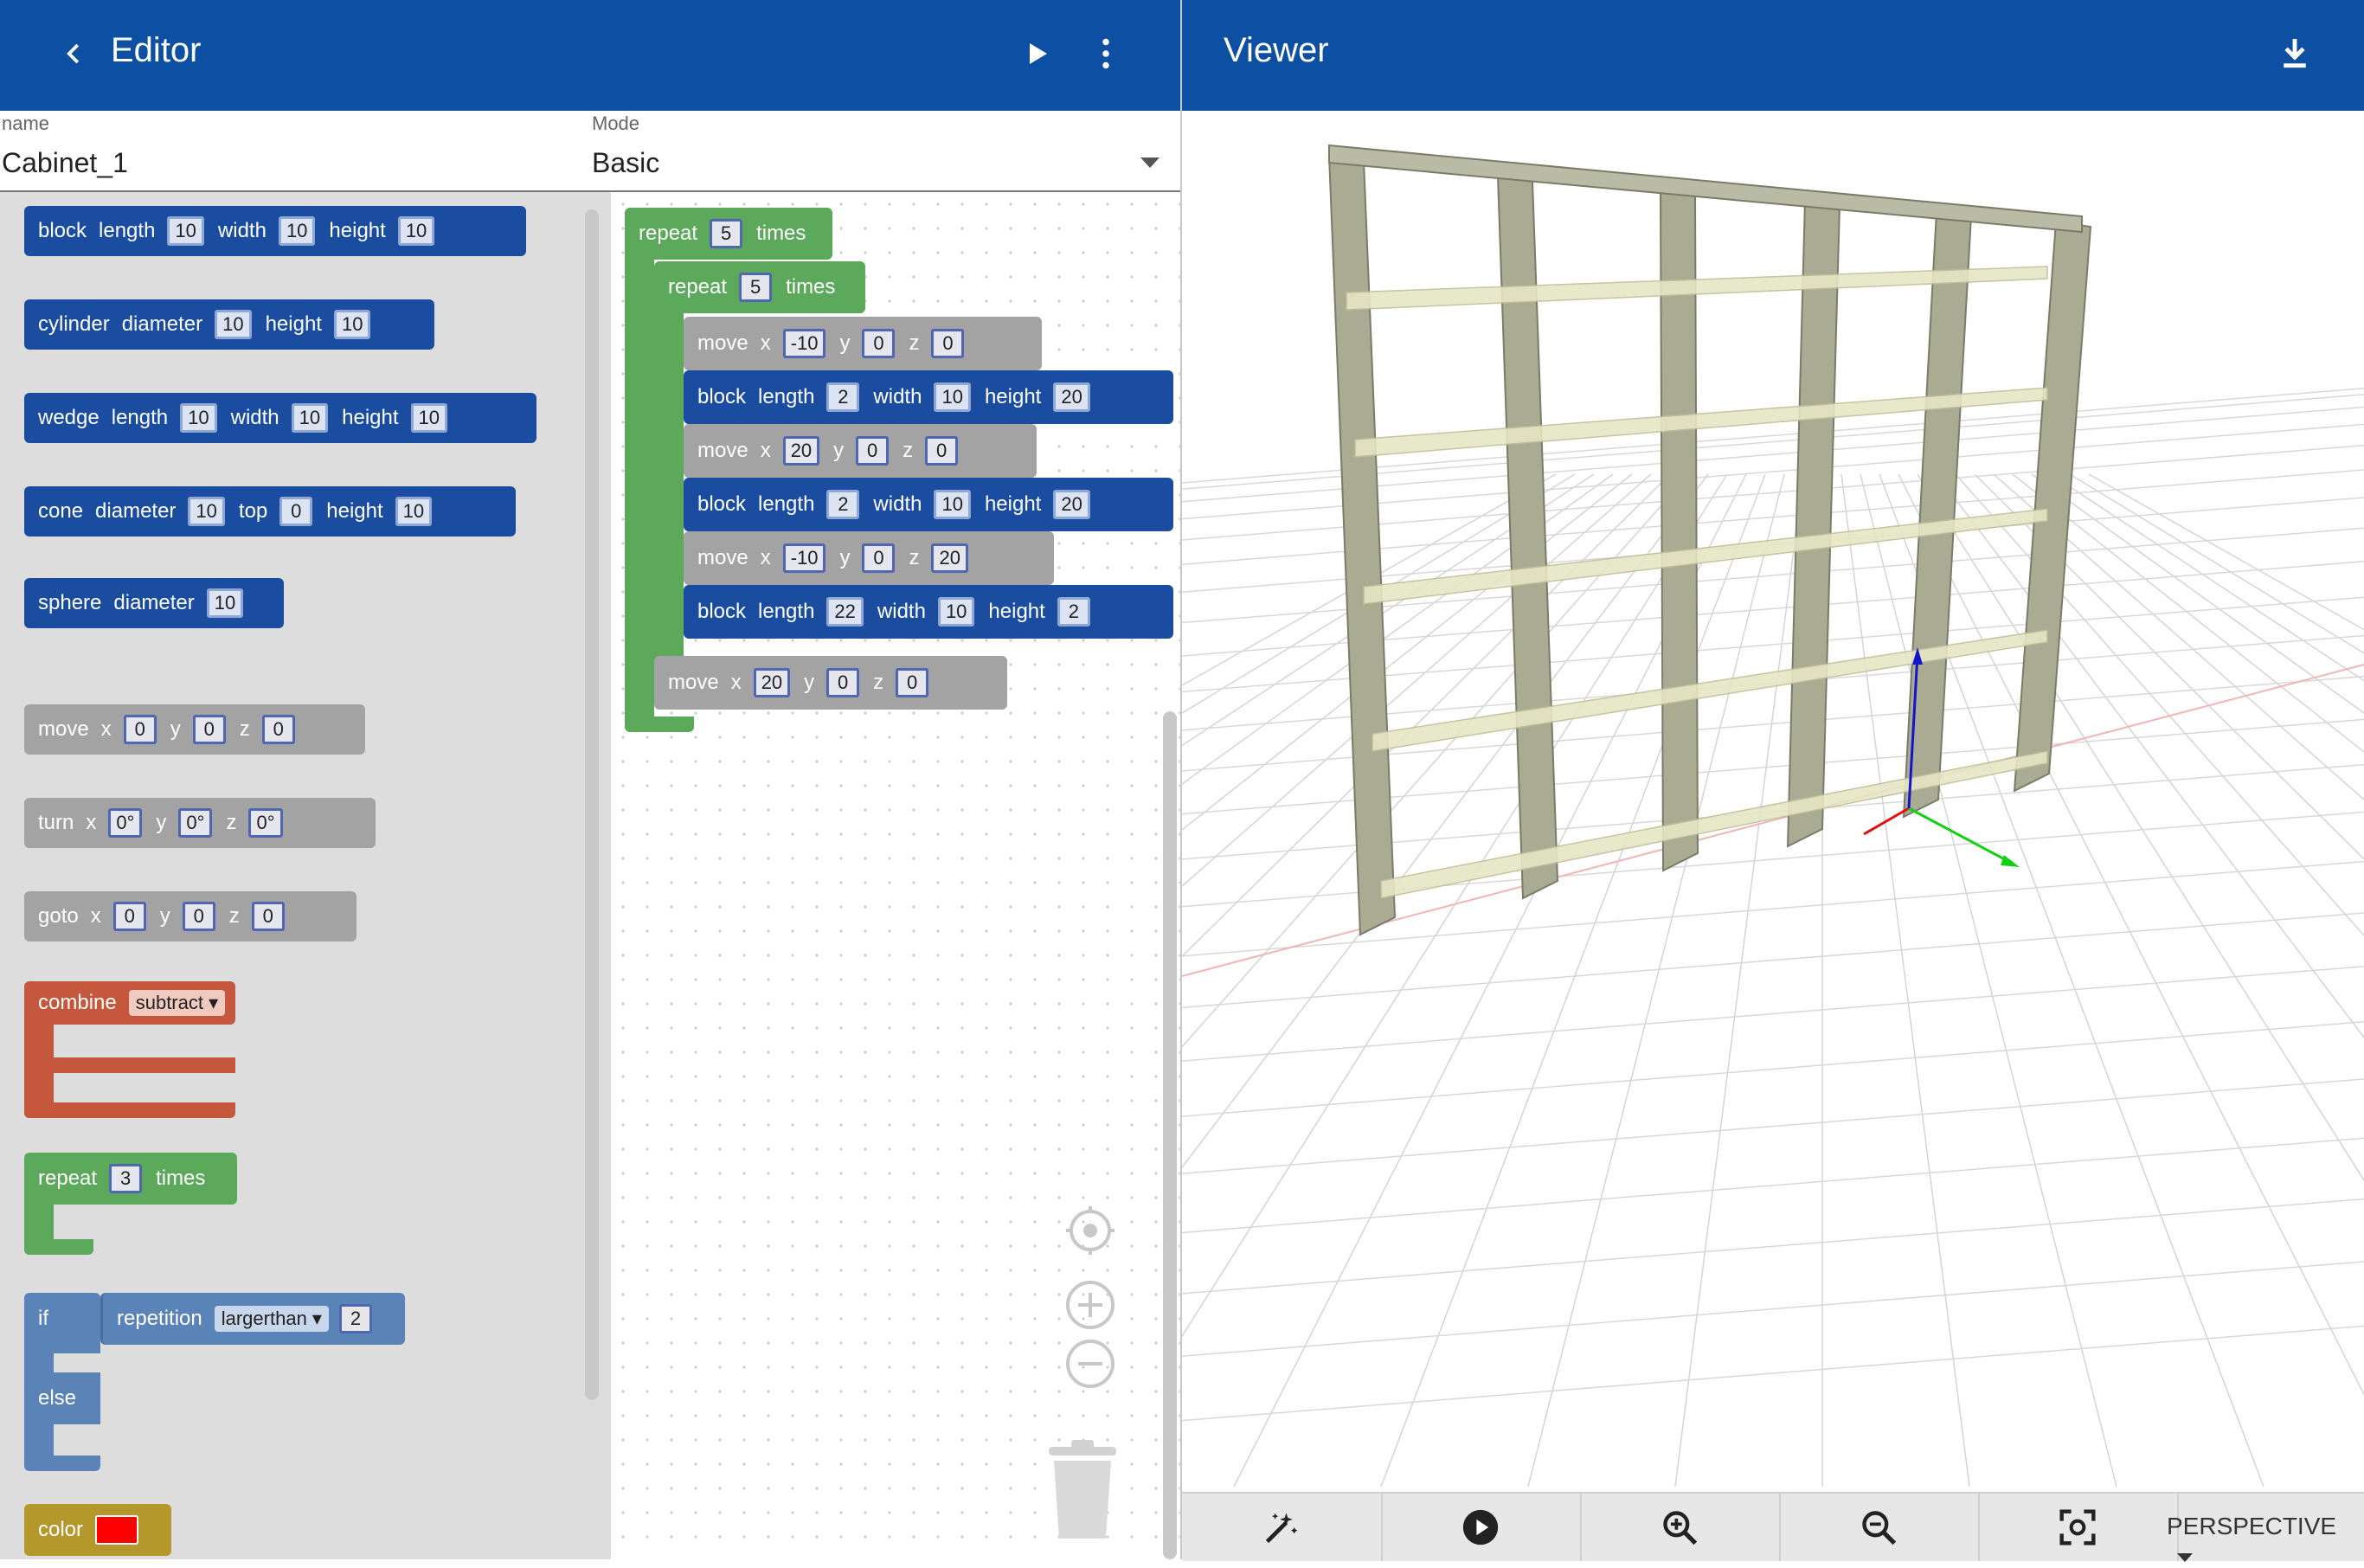  Describe the element at coordinates (592, 804) in the screenshot. I see `toolbox-scrollbar` at that location.